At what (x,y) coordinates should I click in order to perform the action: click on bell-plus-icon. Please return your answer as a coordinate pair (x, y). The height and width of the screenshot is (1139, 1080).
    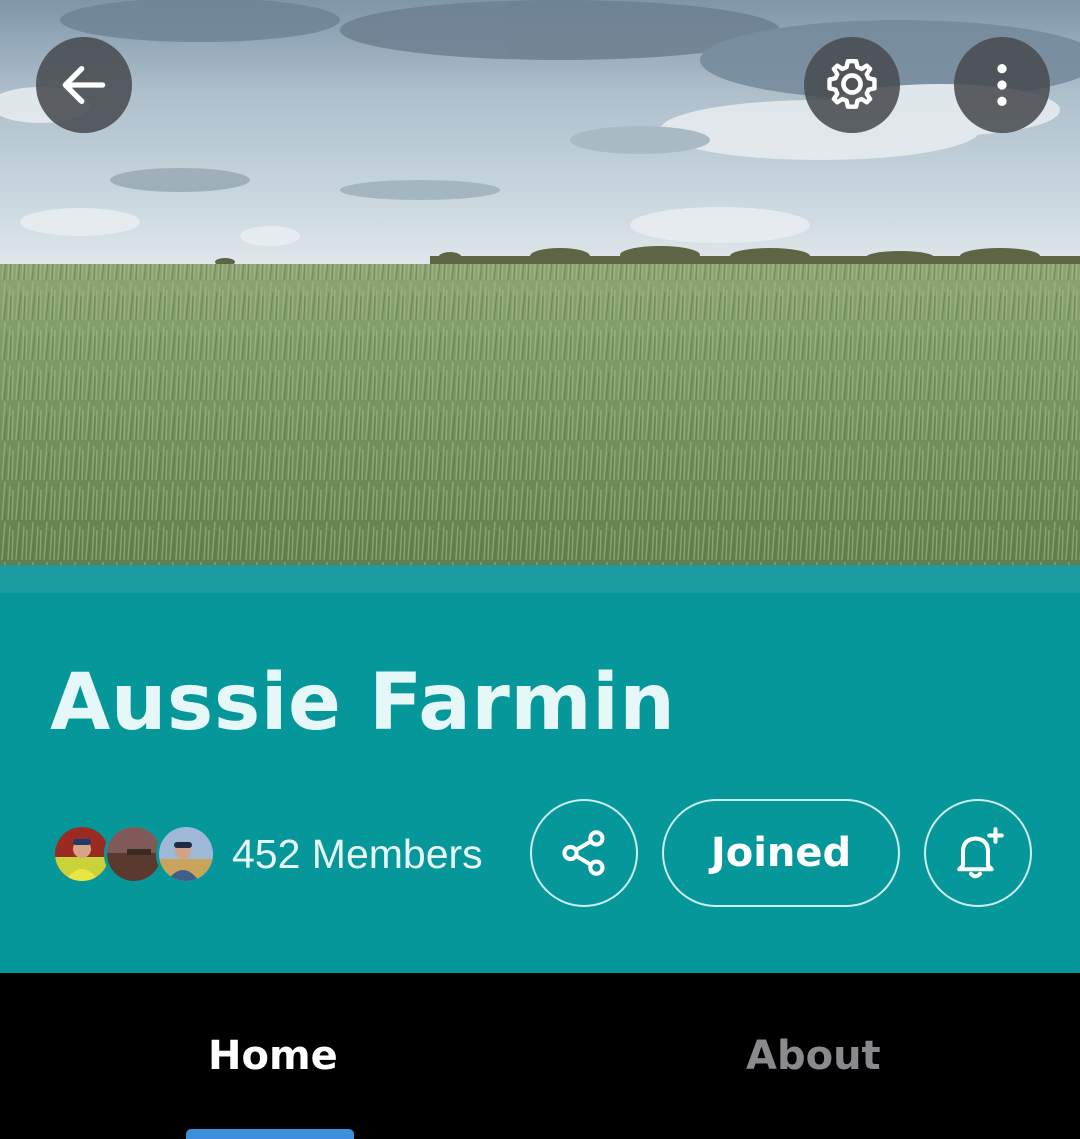
    Looking at the image, I should click on (980, 853).